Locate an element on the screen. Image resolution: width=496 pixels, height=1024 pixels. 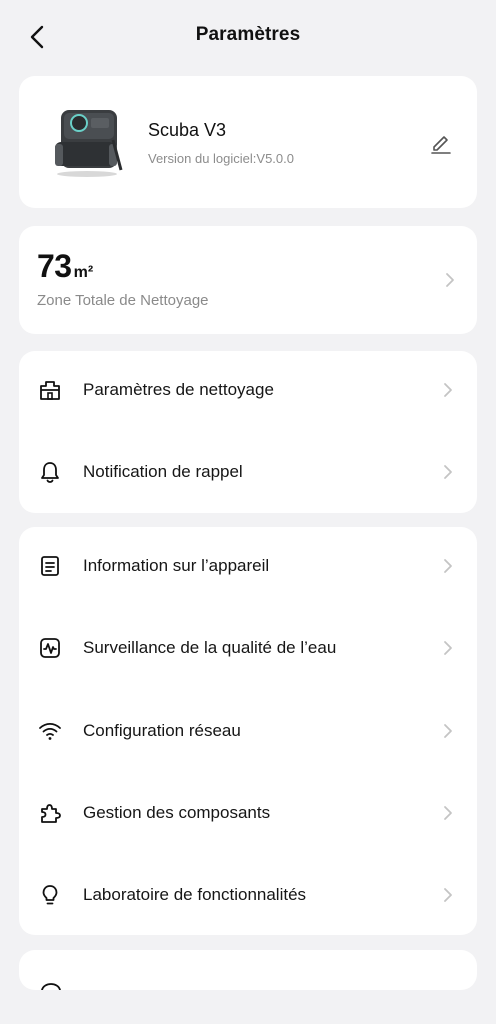
edit-name-button is located at coordinates (441, 143).